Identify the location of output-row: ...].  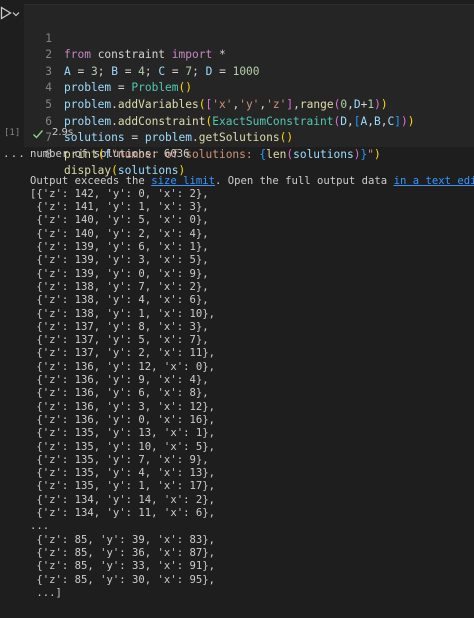
(46, 592).